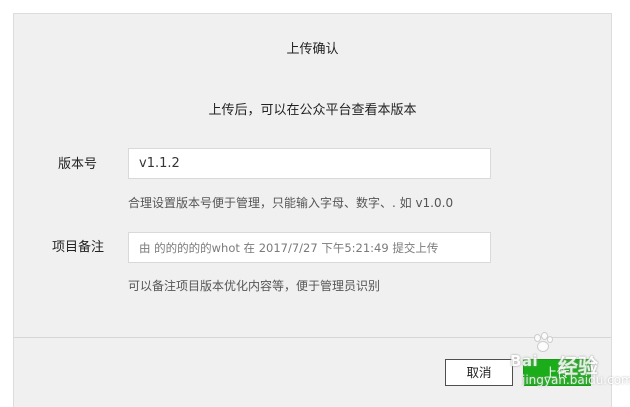 The height and width of the screenshot is (407, 630). What do you see at coordinates (309, 163) in the screenshot?
I see `version-input` at bounding box center [309, 163].